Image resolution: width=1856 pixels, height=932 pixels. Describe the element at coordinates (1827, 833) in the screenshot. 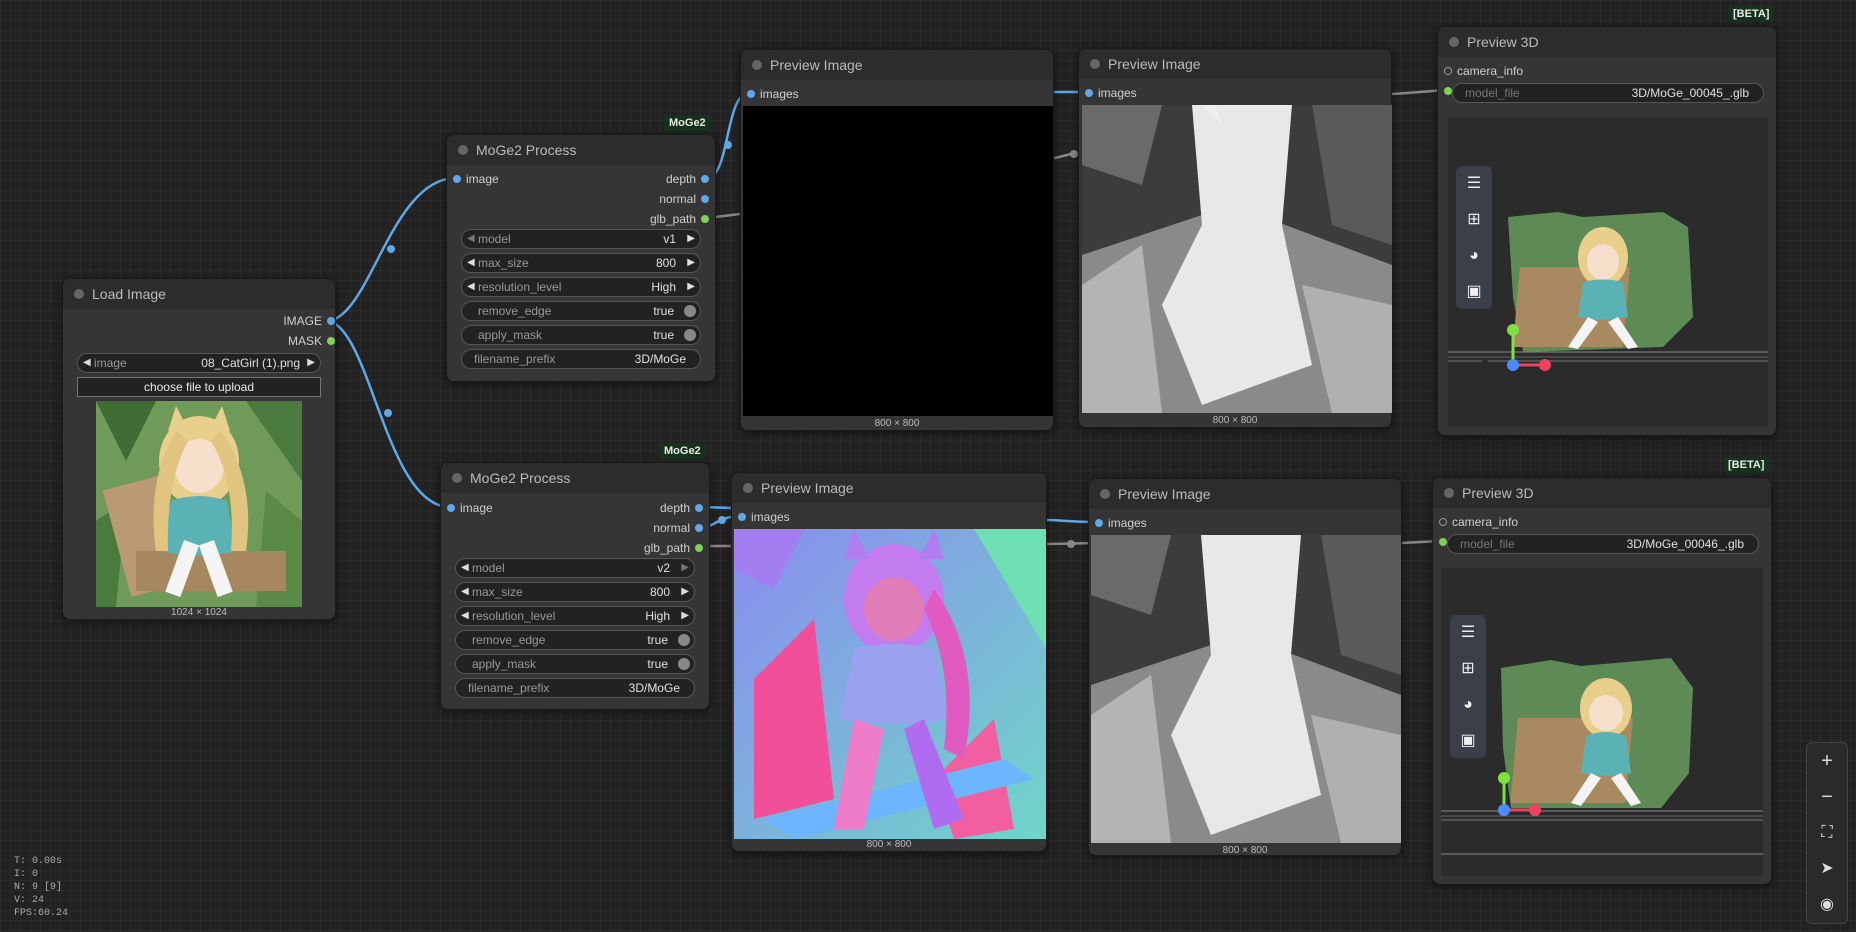

I see `fit-view-icon: ⛶` at that location.